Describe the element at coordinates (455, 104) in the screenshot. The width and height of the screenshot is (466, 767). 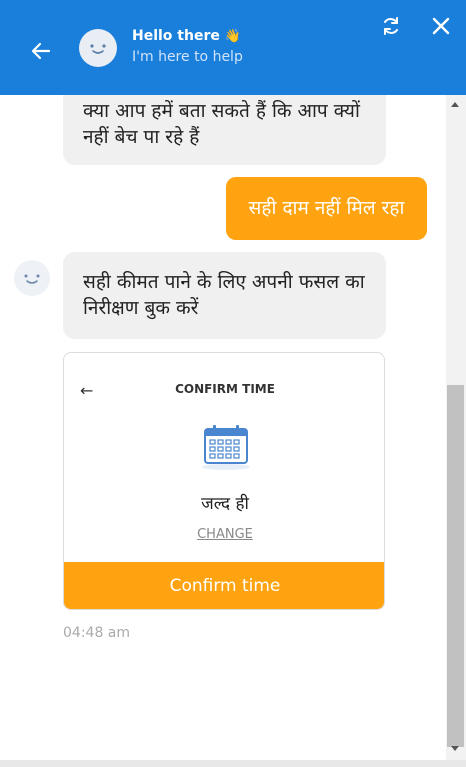
I see `scroll-up-icon` at that location.